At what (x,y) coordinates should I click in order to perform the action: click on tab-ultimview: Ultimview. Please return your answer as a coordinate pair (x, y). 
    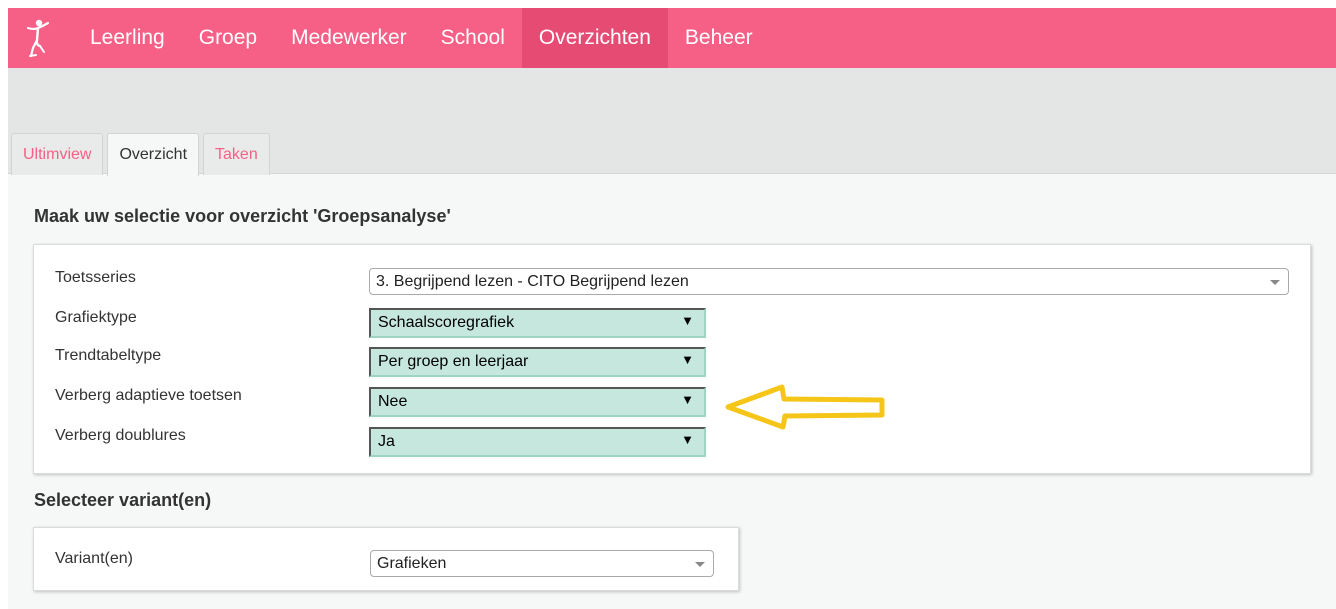
    Looking at the image, I should click on (57, 154).